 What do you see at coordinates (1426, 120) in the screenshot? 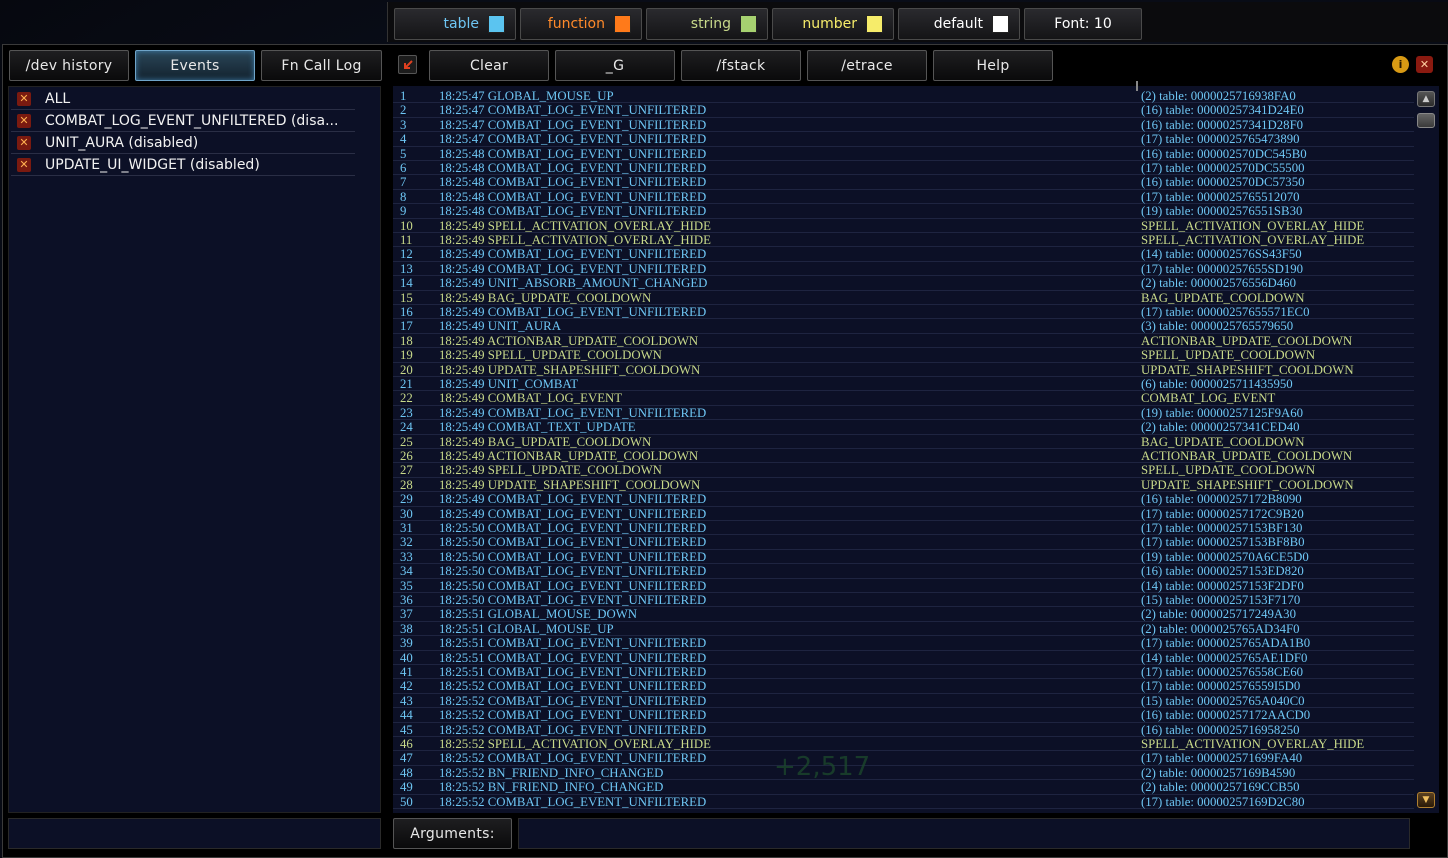
I see `scroll-thumb` at bounding box center [1426, 120].